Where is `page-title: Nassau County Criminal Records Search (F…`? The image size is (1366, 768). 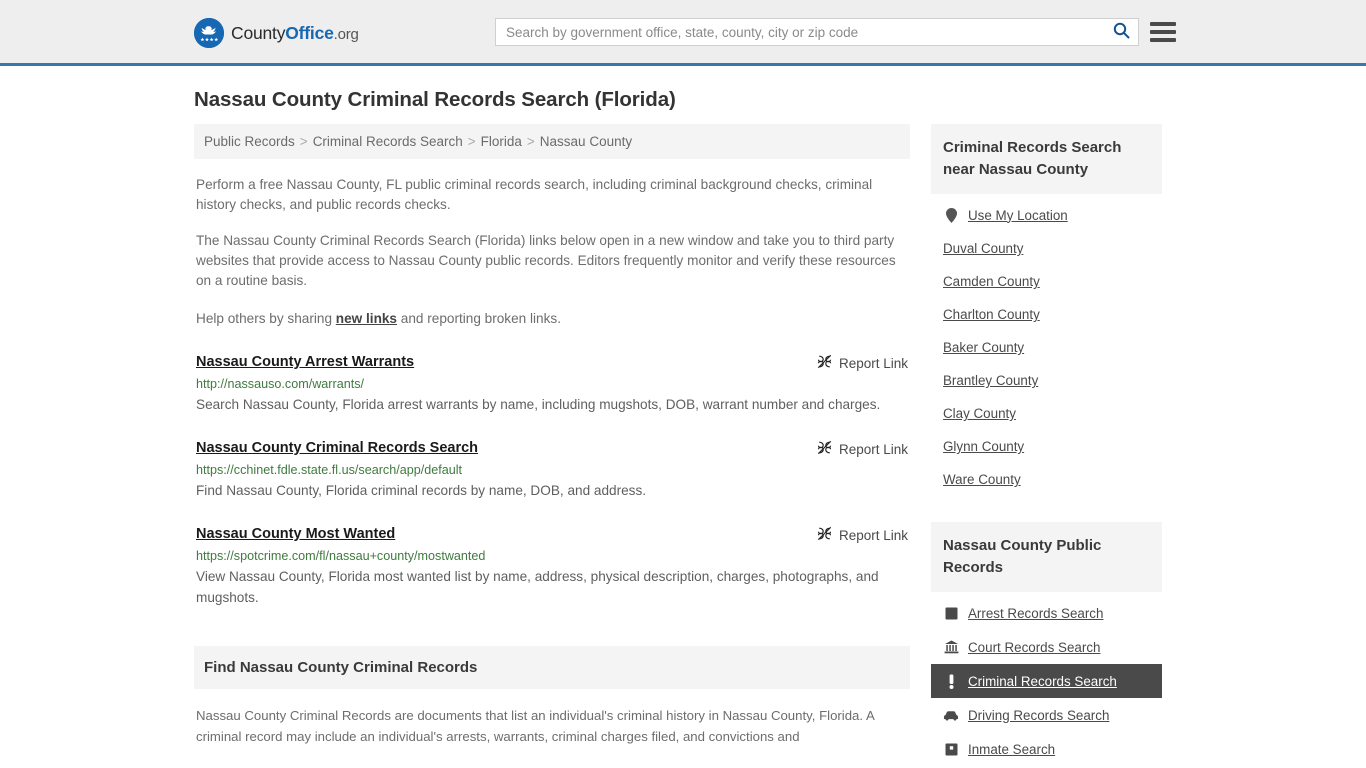
page-title: Nassau County Criminal Records Search (F… is located at coordinates (435, 99).